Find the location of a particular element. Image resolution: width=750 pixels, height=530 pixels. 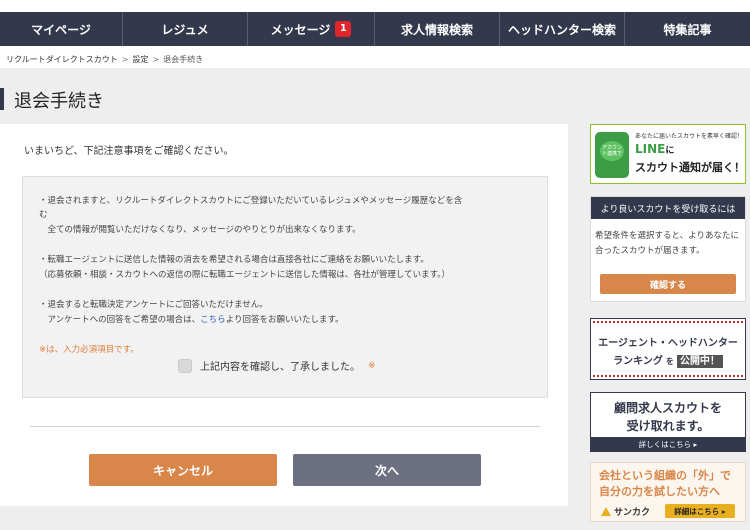

agree-row: 上記内容を確認し、了承しました。 ※ is located at coordinates (277, 365).